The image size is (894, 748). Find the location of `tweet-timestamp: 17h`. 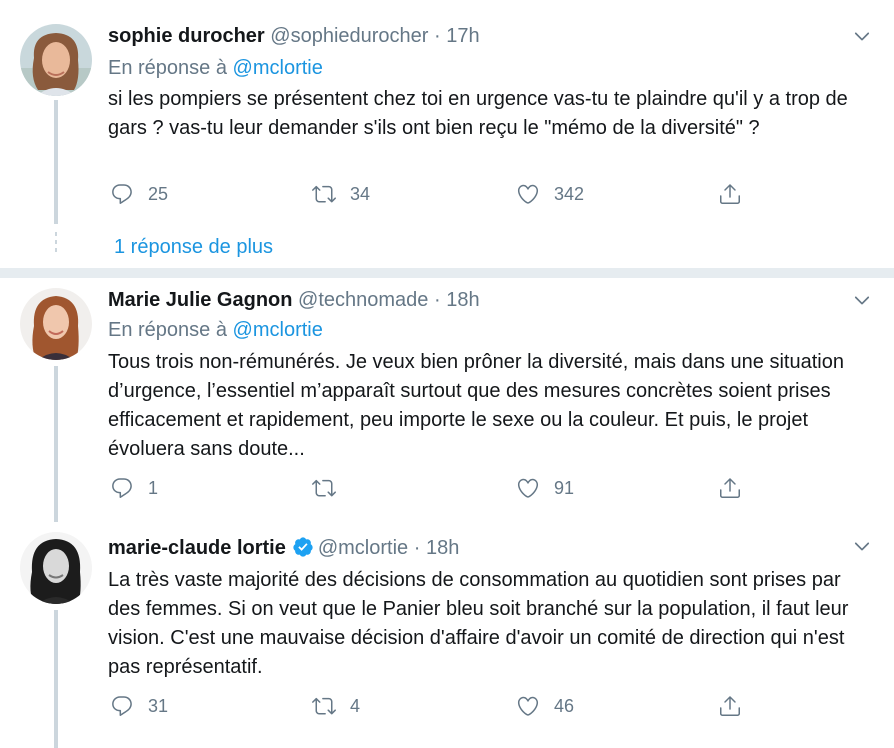

tweet-timestamp: 17h is located at coordinates (462, 36).